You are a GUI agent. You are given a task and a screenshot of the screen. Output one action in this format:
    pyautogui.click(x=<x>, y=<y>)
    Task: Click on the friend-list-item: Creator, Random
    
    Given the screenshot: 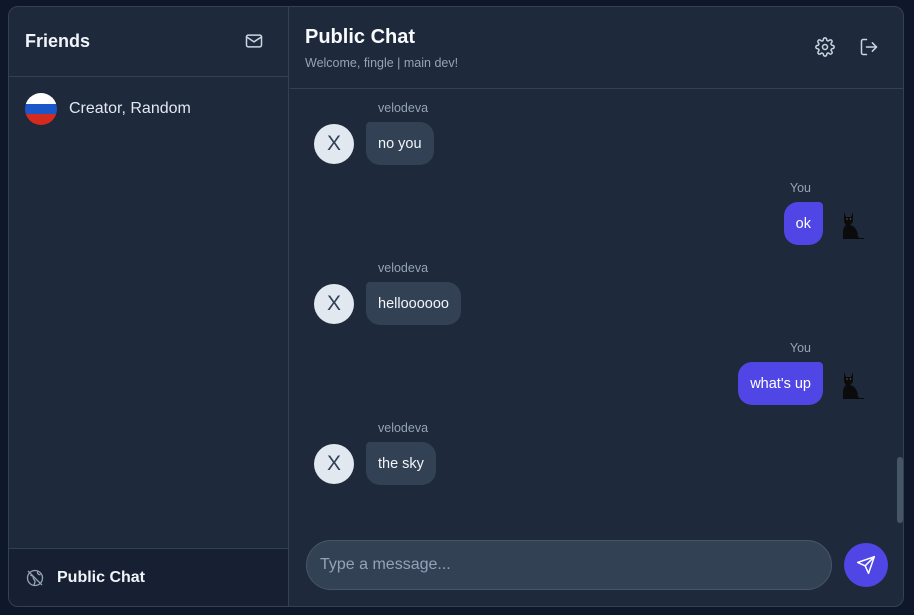 What is the action you would take?
    pyautogui.click(x=148, y=109)
    